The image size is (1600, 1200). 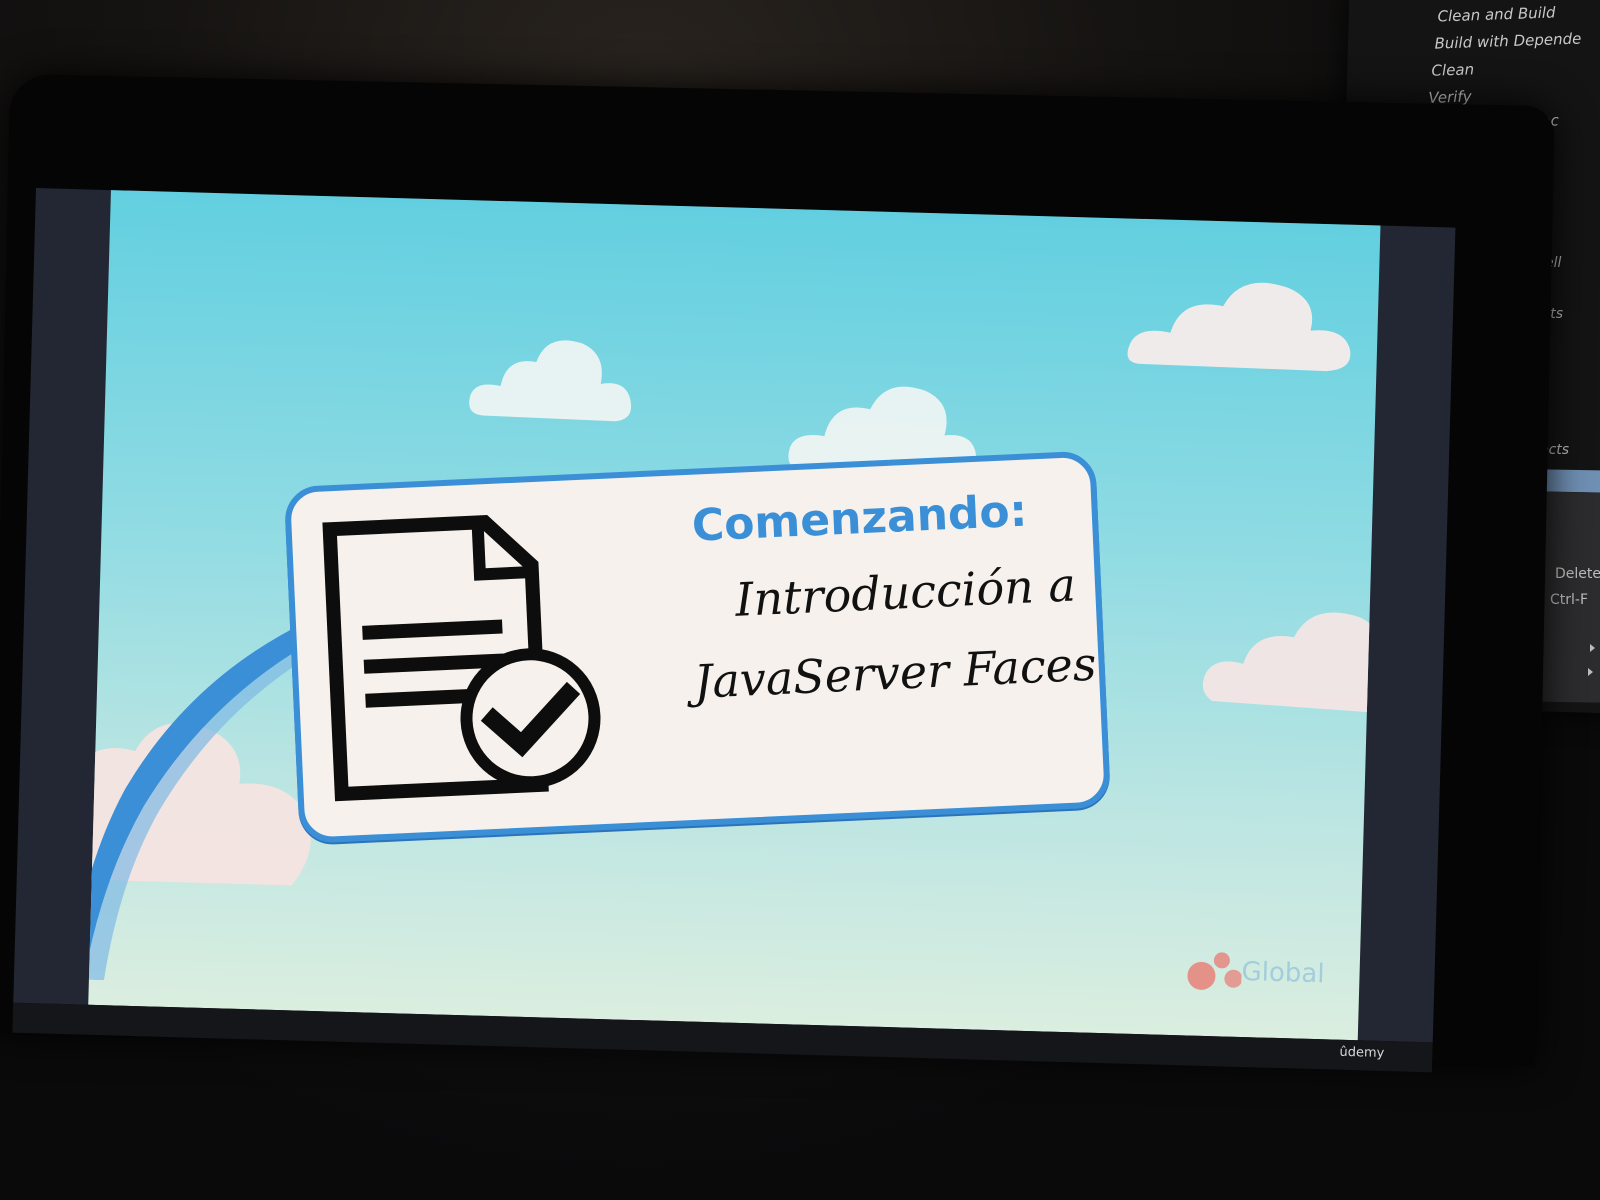 What do you see at coordinates (895, 672) in the screenshot?
I see `slide-subtitle-line2: JavaServer Faces` at bounding box center [895, 672].